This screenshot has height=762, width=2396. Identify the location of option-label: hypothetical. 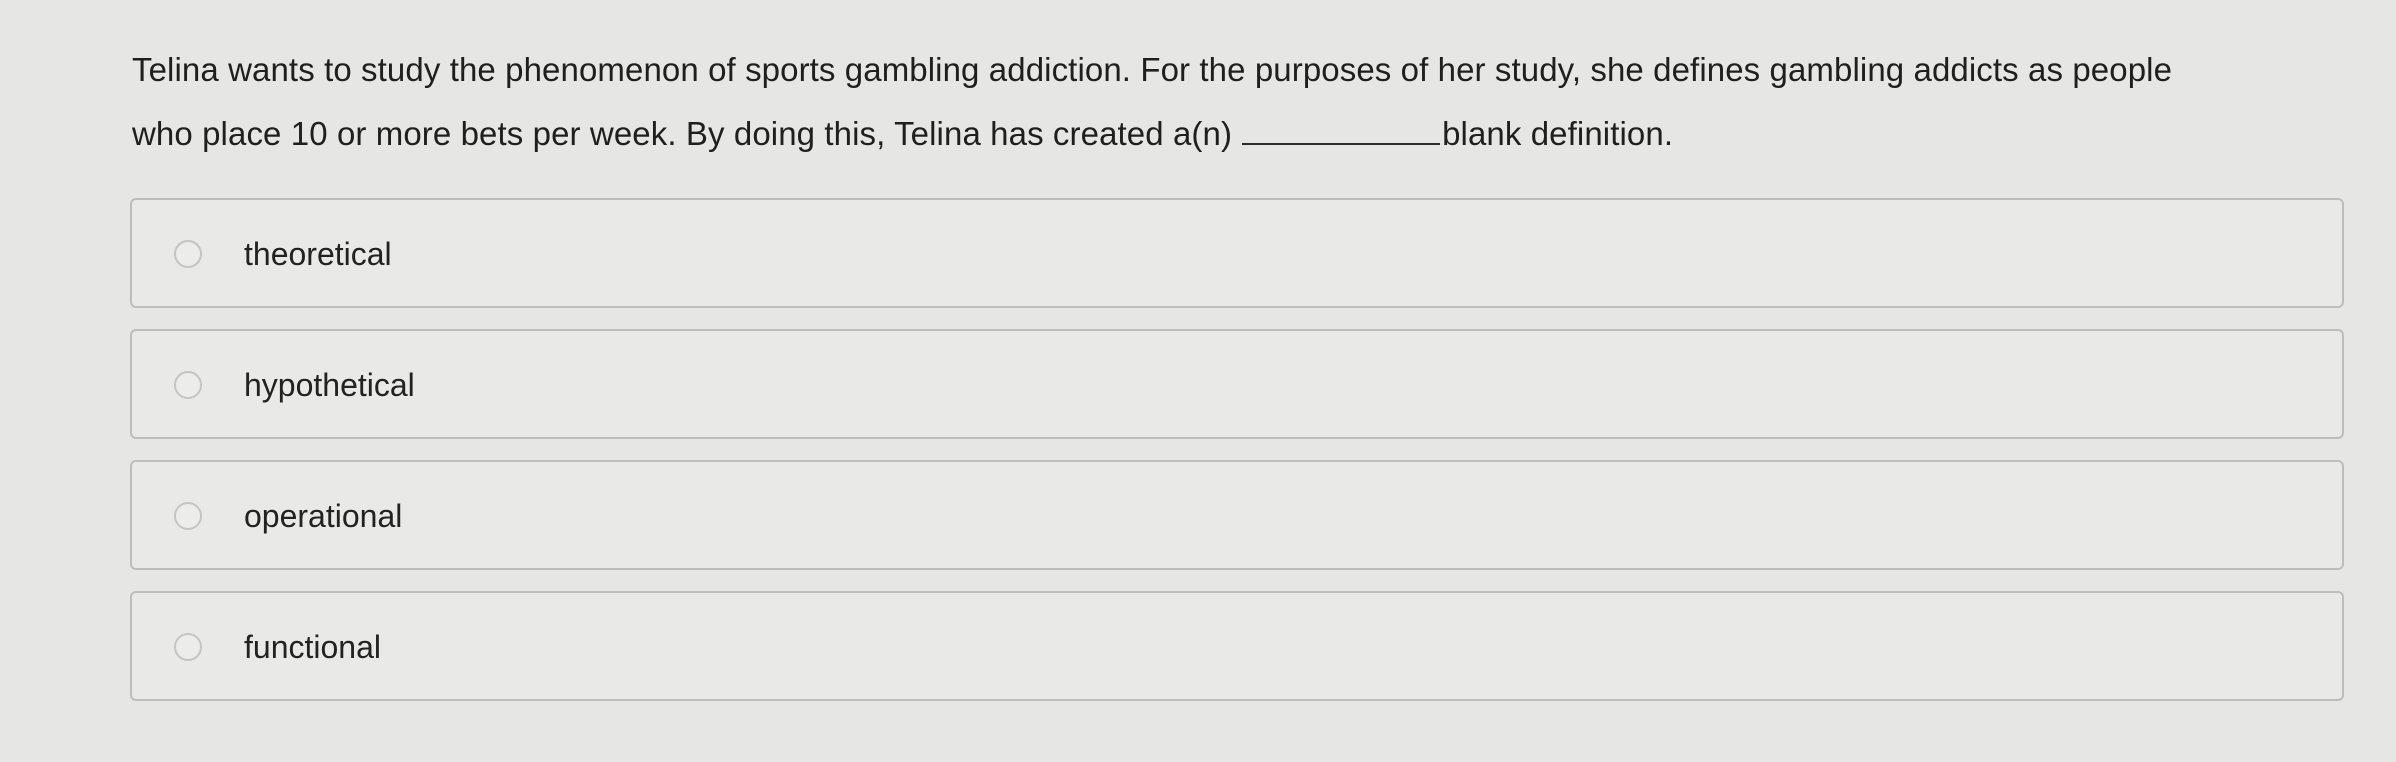
(329, 385).